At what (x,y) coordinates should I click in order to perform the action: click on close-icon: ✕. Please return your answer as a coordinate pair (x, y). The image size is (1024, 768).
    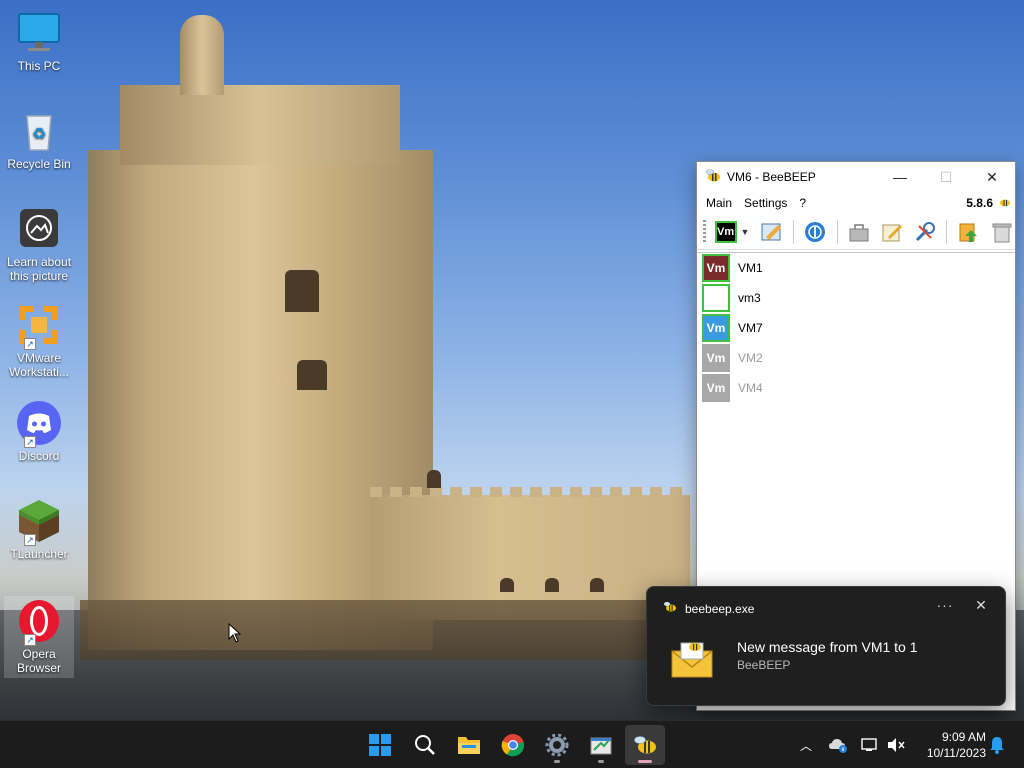
    Looking at the image, I should click on (981, 609).